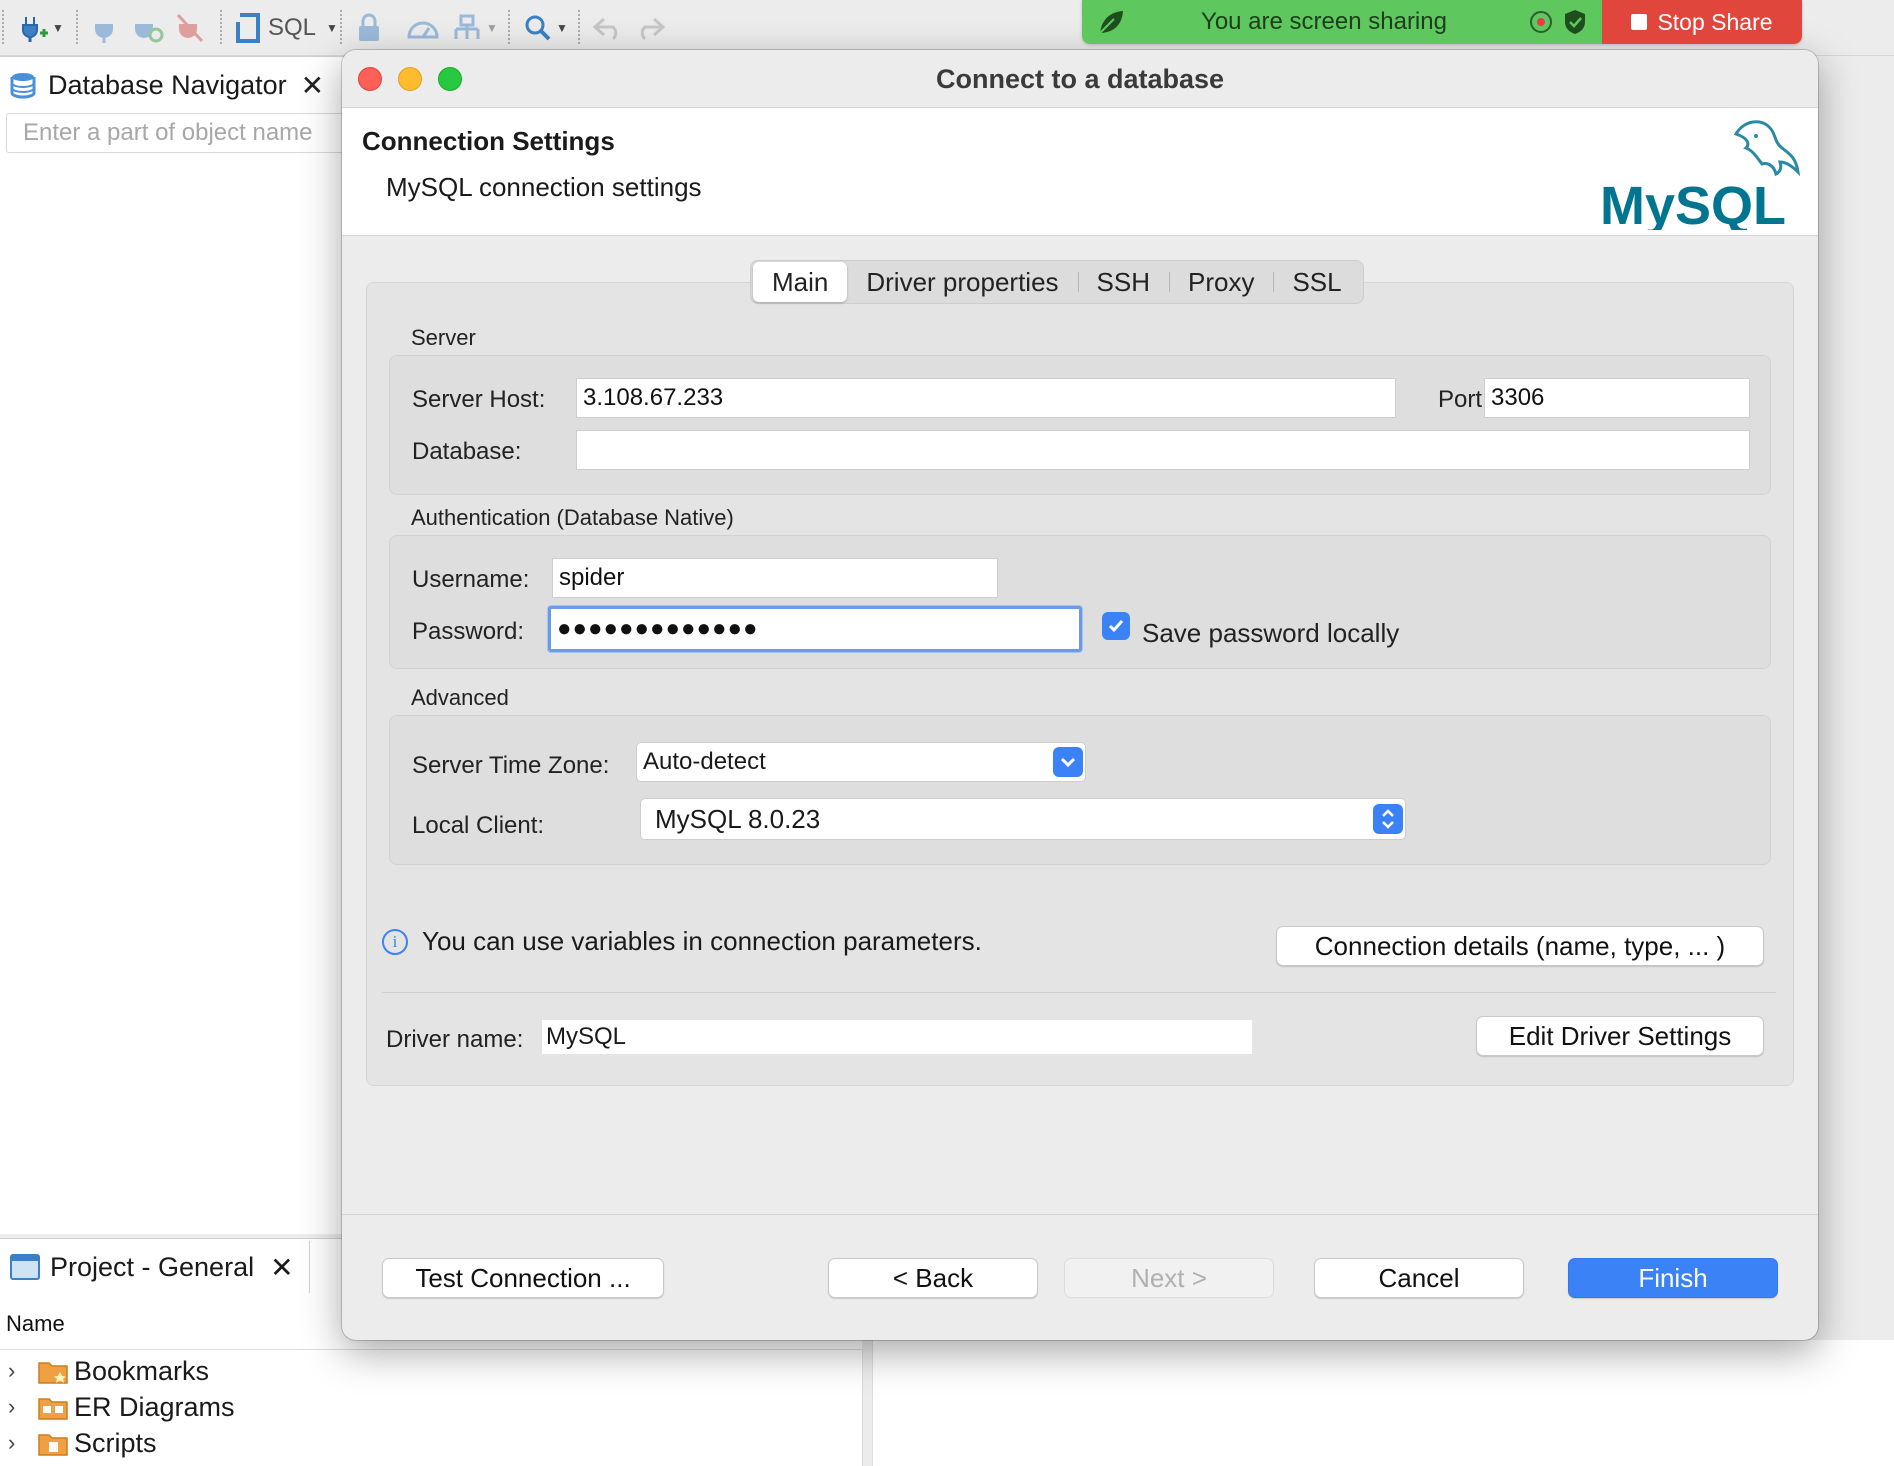 This screenshot has width=1894, height=1466. What do you see at coordinates (148, 28) in the screenshot?
I see `reconnect-button` at bounding box center [148, 28].